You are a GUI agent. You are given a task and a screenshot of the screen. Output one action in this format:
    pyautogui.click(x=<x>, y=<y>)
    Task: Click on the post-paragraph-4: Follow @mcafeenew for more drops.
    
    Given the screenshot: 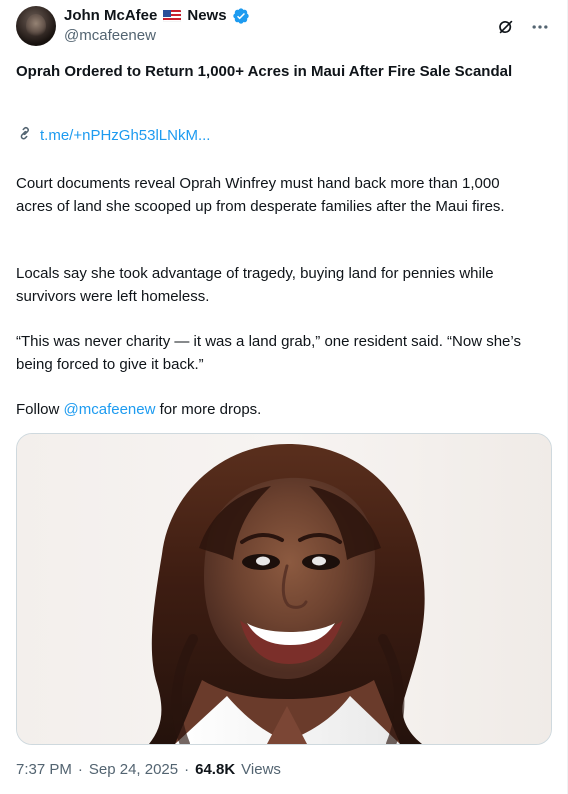 What is the action you would take?
    pyautogui.click(x=274, y=409)
    